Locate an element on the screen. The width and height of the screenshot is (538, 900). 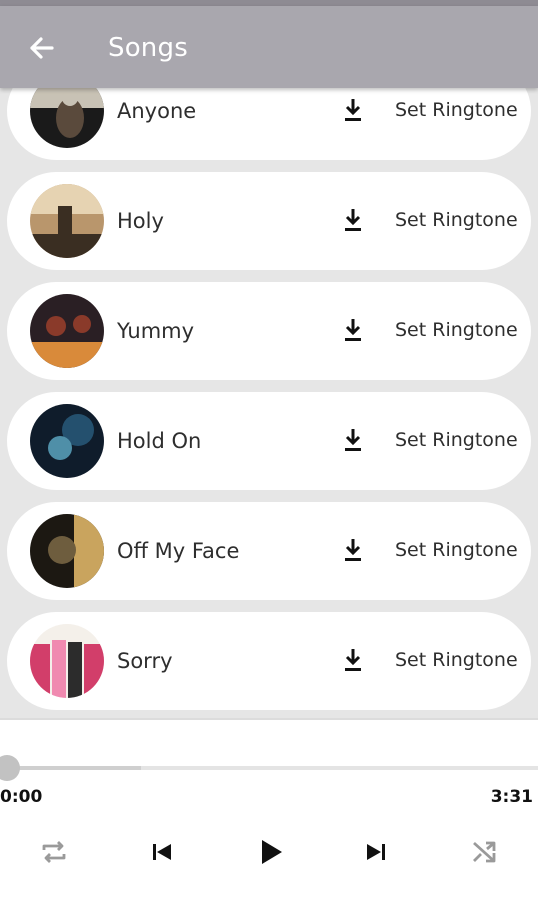
song-title: Sorry is located at coordinates (145, 661).